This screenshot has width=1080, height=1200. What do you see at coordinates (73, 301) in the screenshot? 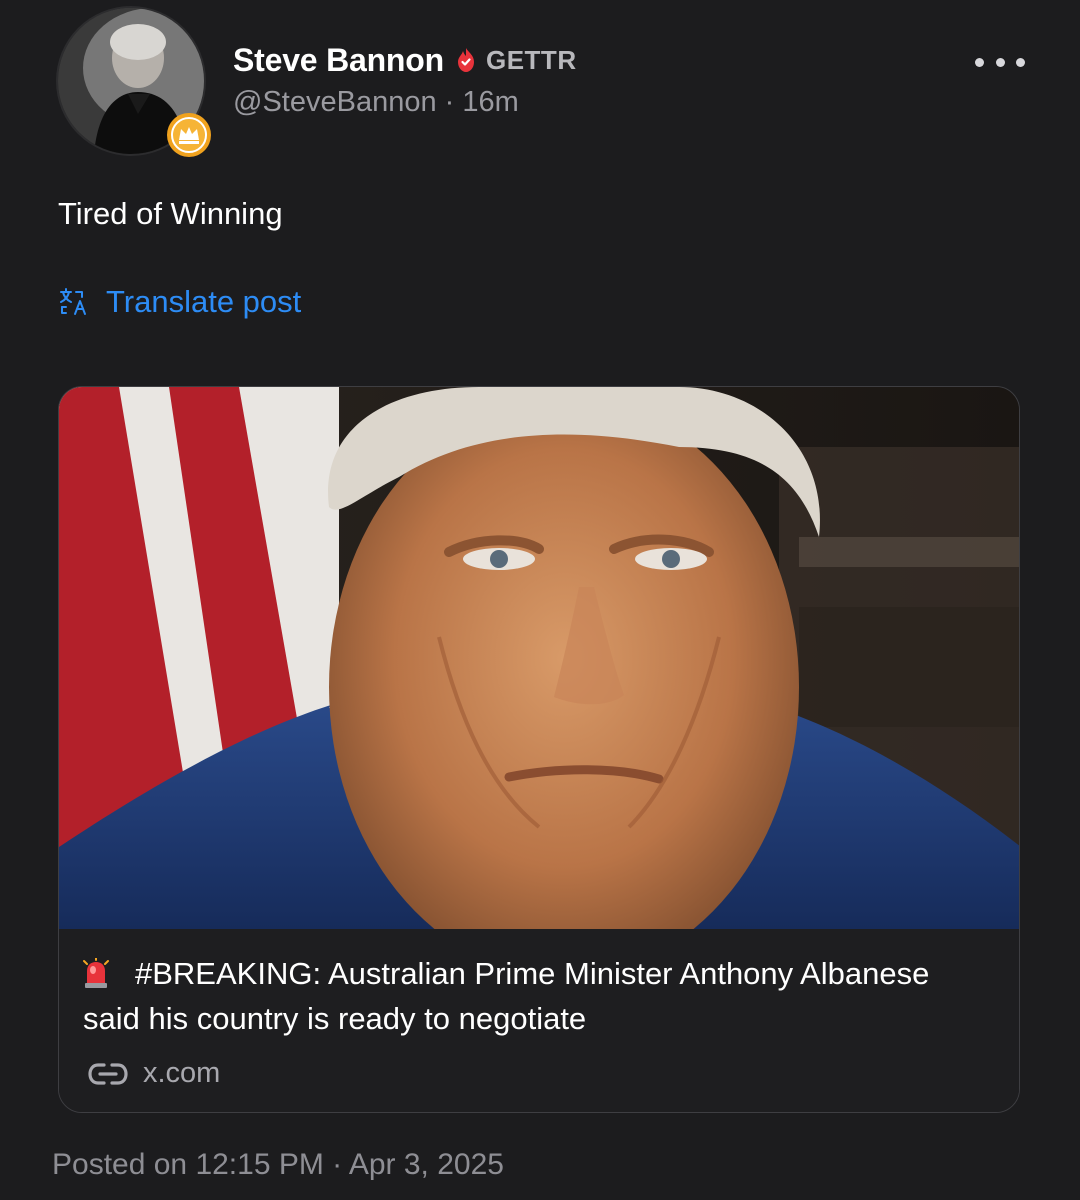
I see `translate-icon` at bounding box center [73, 301].